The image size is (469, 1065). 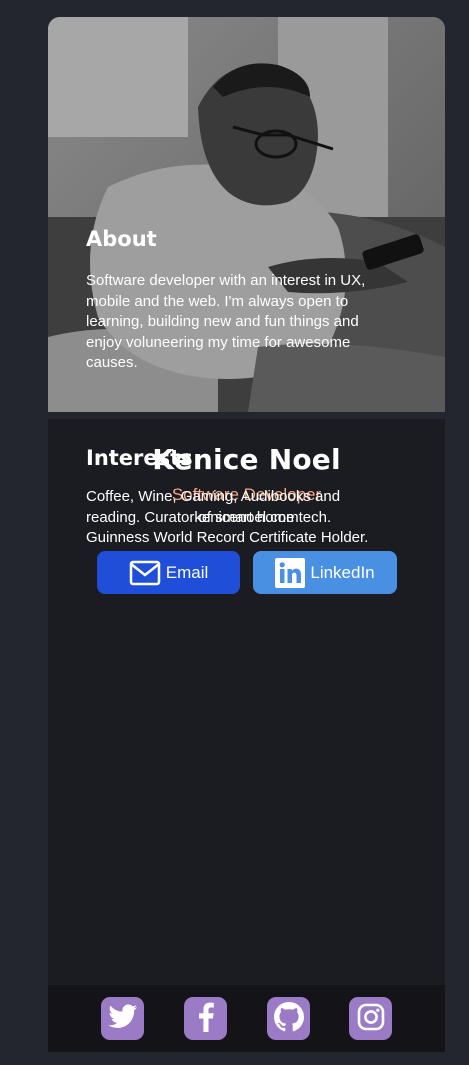 I want to click on facebook-icon, so click(x=206, y=1019).